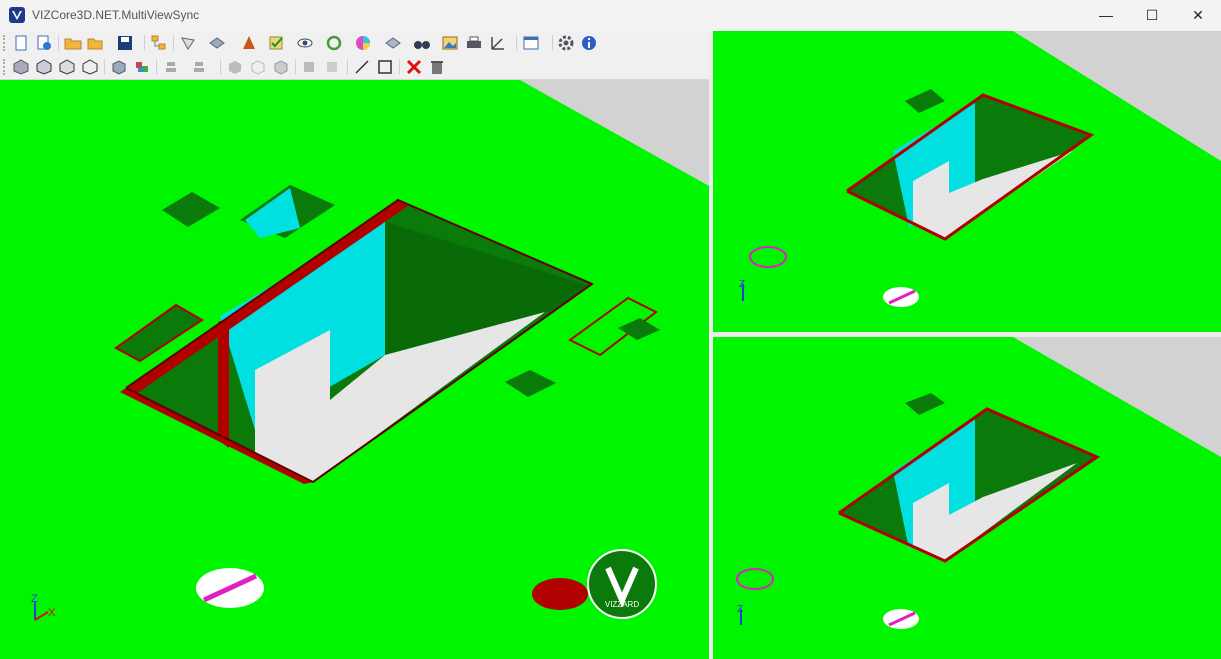 The height and width of the screenshot is (659, 1221). Describe the element at coordinates (217, 43) in the screenshot. I see `camera-icon` at that location.